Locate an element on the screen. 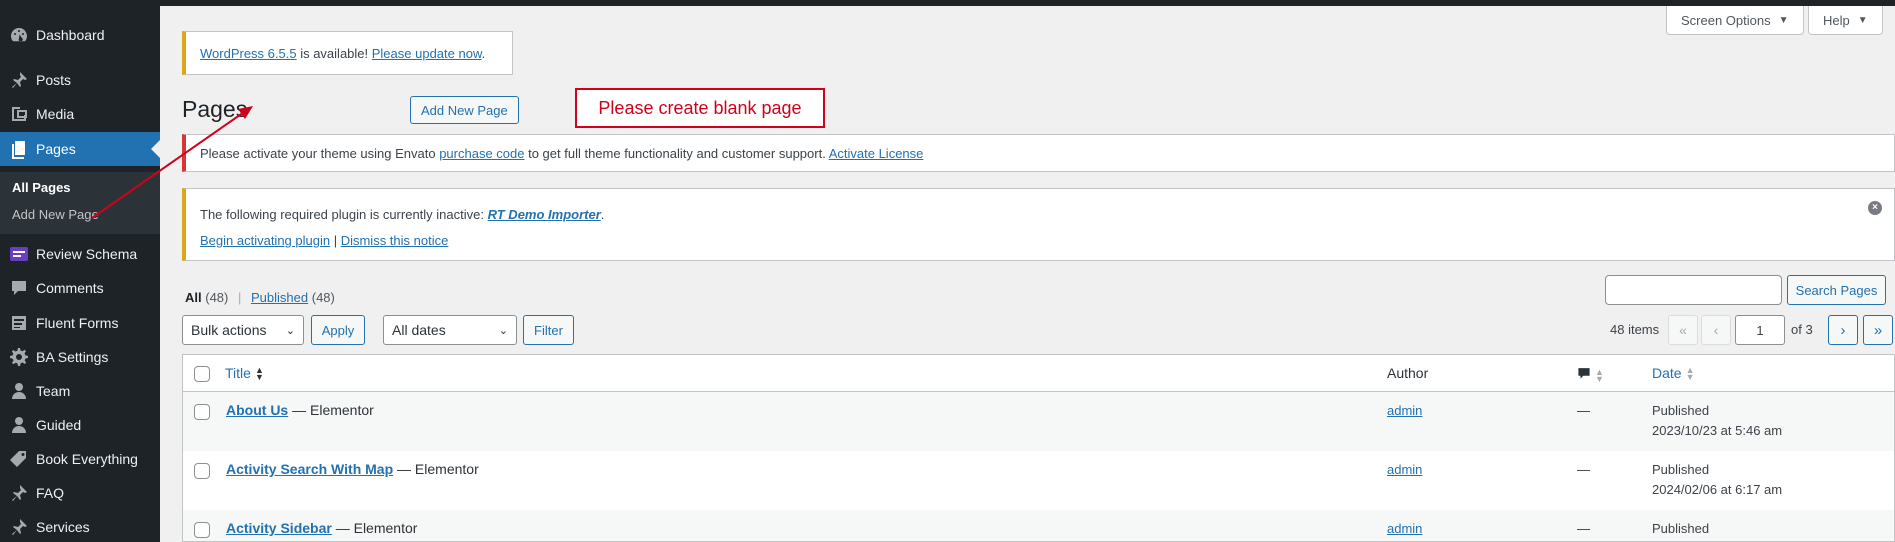 This screenshot has width=1895, height=542. close-circle-icon: × is located at coordinates (1875, 208).